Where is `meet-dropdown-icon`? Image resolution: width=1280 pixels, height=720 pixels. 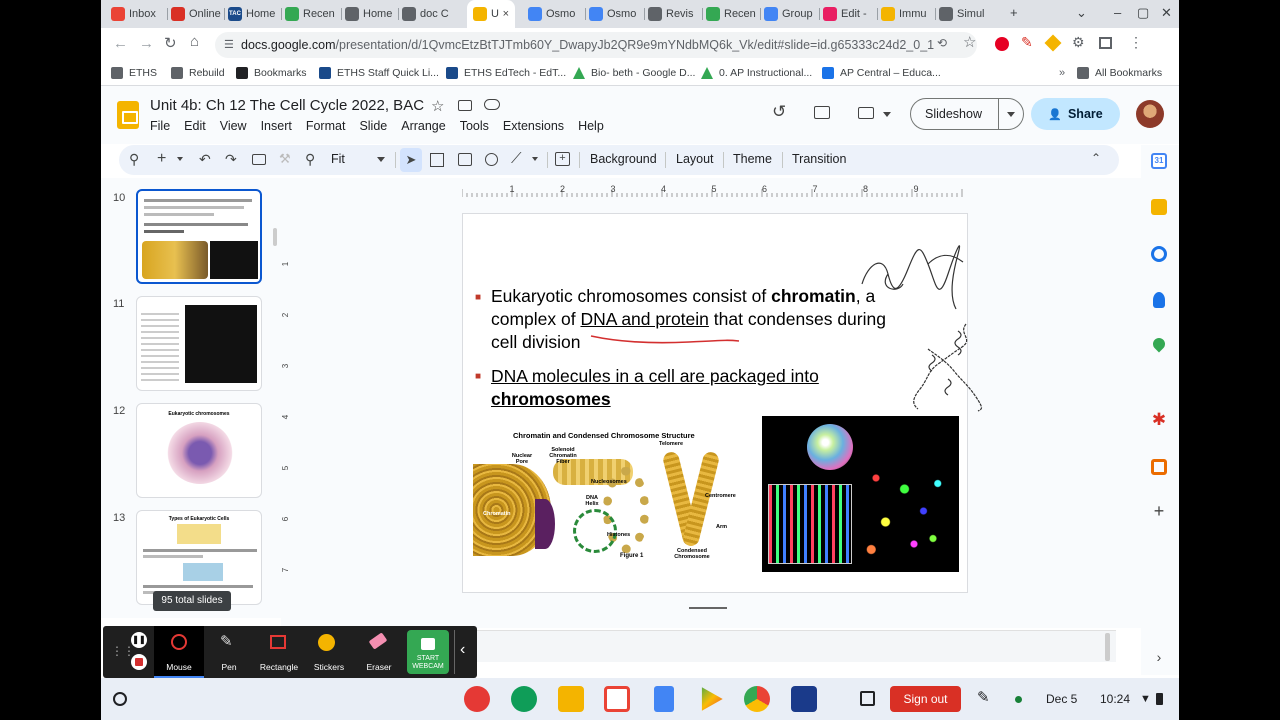
meet-dropdown-icon is located at coordinates (887, 114).